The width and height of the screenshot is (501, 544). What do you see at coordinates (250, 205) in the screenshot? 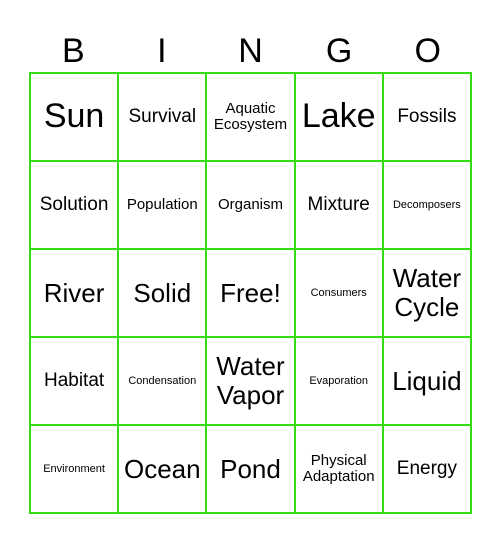
I see `bingo-cell: Organism` at bounding box center [250, 205].